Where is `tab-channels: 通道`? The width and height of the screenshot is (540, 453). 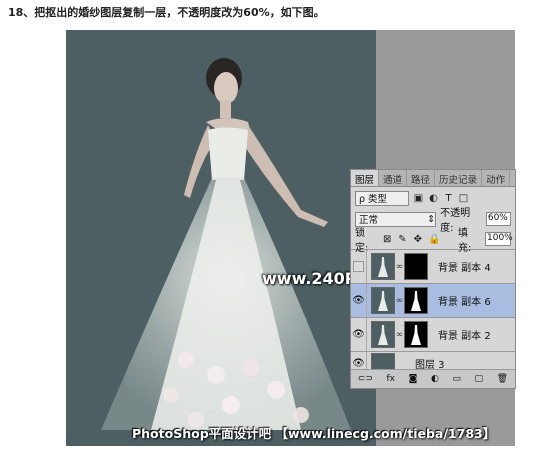 tab-channels: 通道 is located at coordinates (393, 178).